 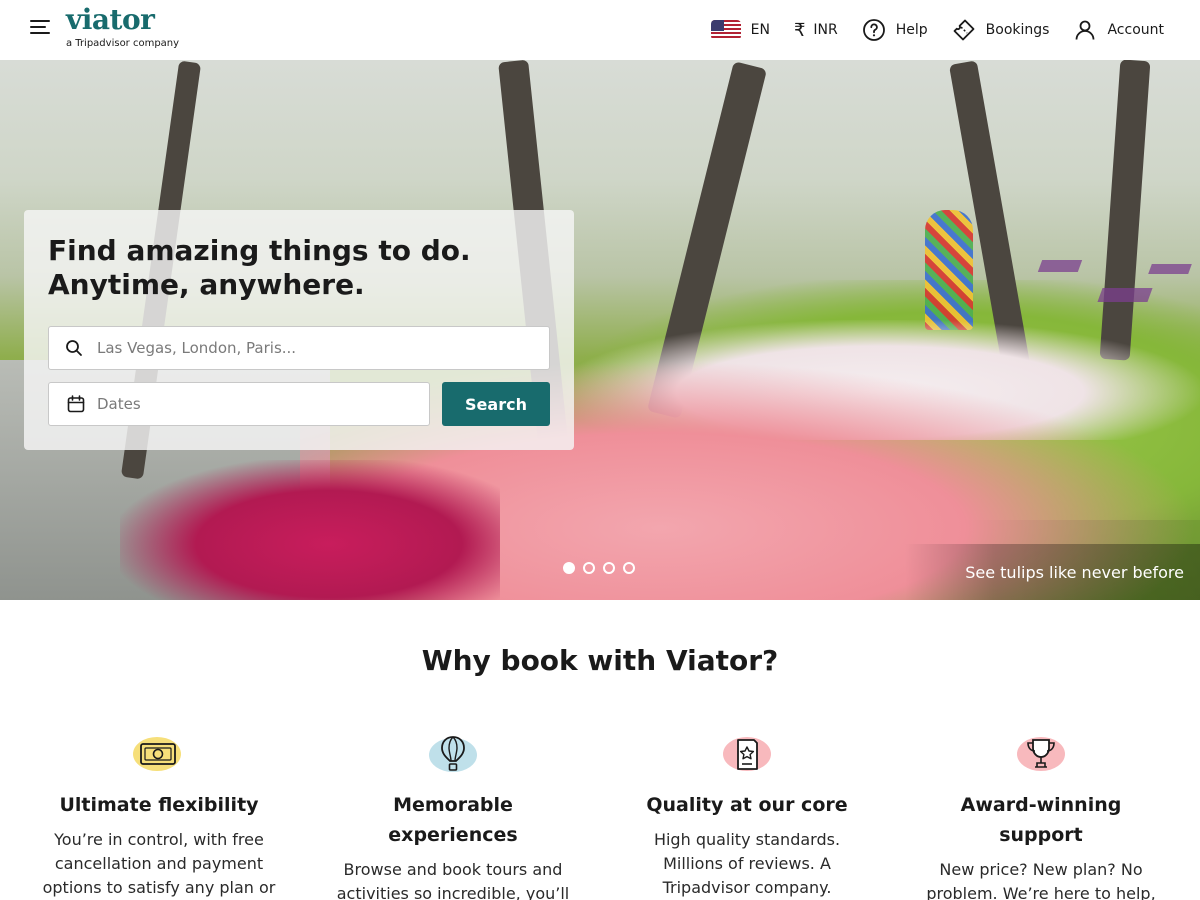 I want to click on calendar-icon, so click(x=76, y=404).